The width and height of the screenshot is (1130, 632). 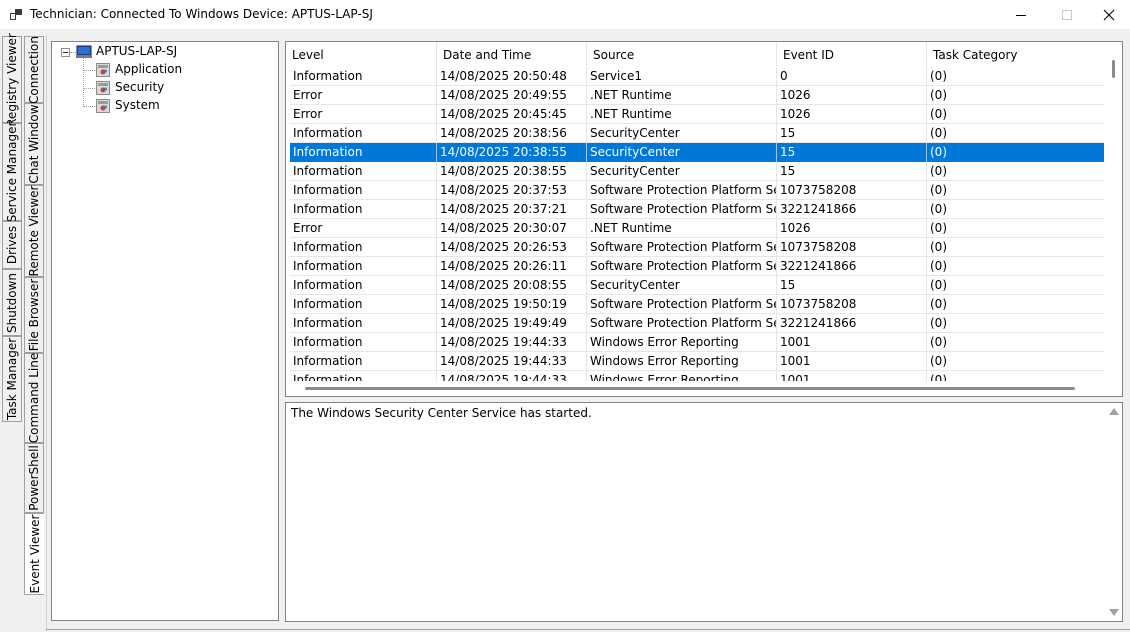 I want to click on tab-label: Command Line, so click(x=34, y=398).